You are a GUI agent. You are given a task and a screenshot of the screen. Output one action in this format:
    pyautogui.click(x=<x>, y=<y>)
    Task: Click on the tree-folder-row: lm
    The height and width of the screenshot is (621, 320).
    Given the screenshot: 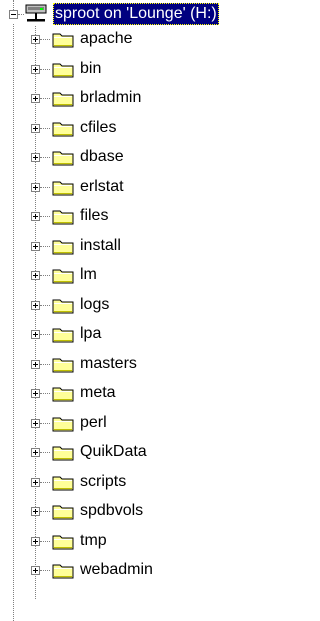 What is the action you would take?
    pyautogui.click(x=143, y=277)
    